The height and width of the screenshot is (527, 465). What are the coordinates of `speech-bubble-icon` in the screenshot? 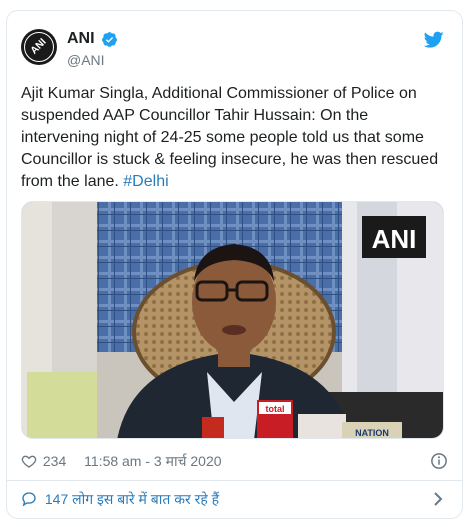 It's located at (29, 499).